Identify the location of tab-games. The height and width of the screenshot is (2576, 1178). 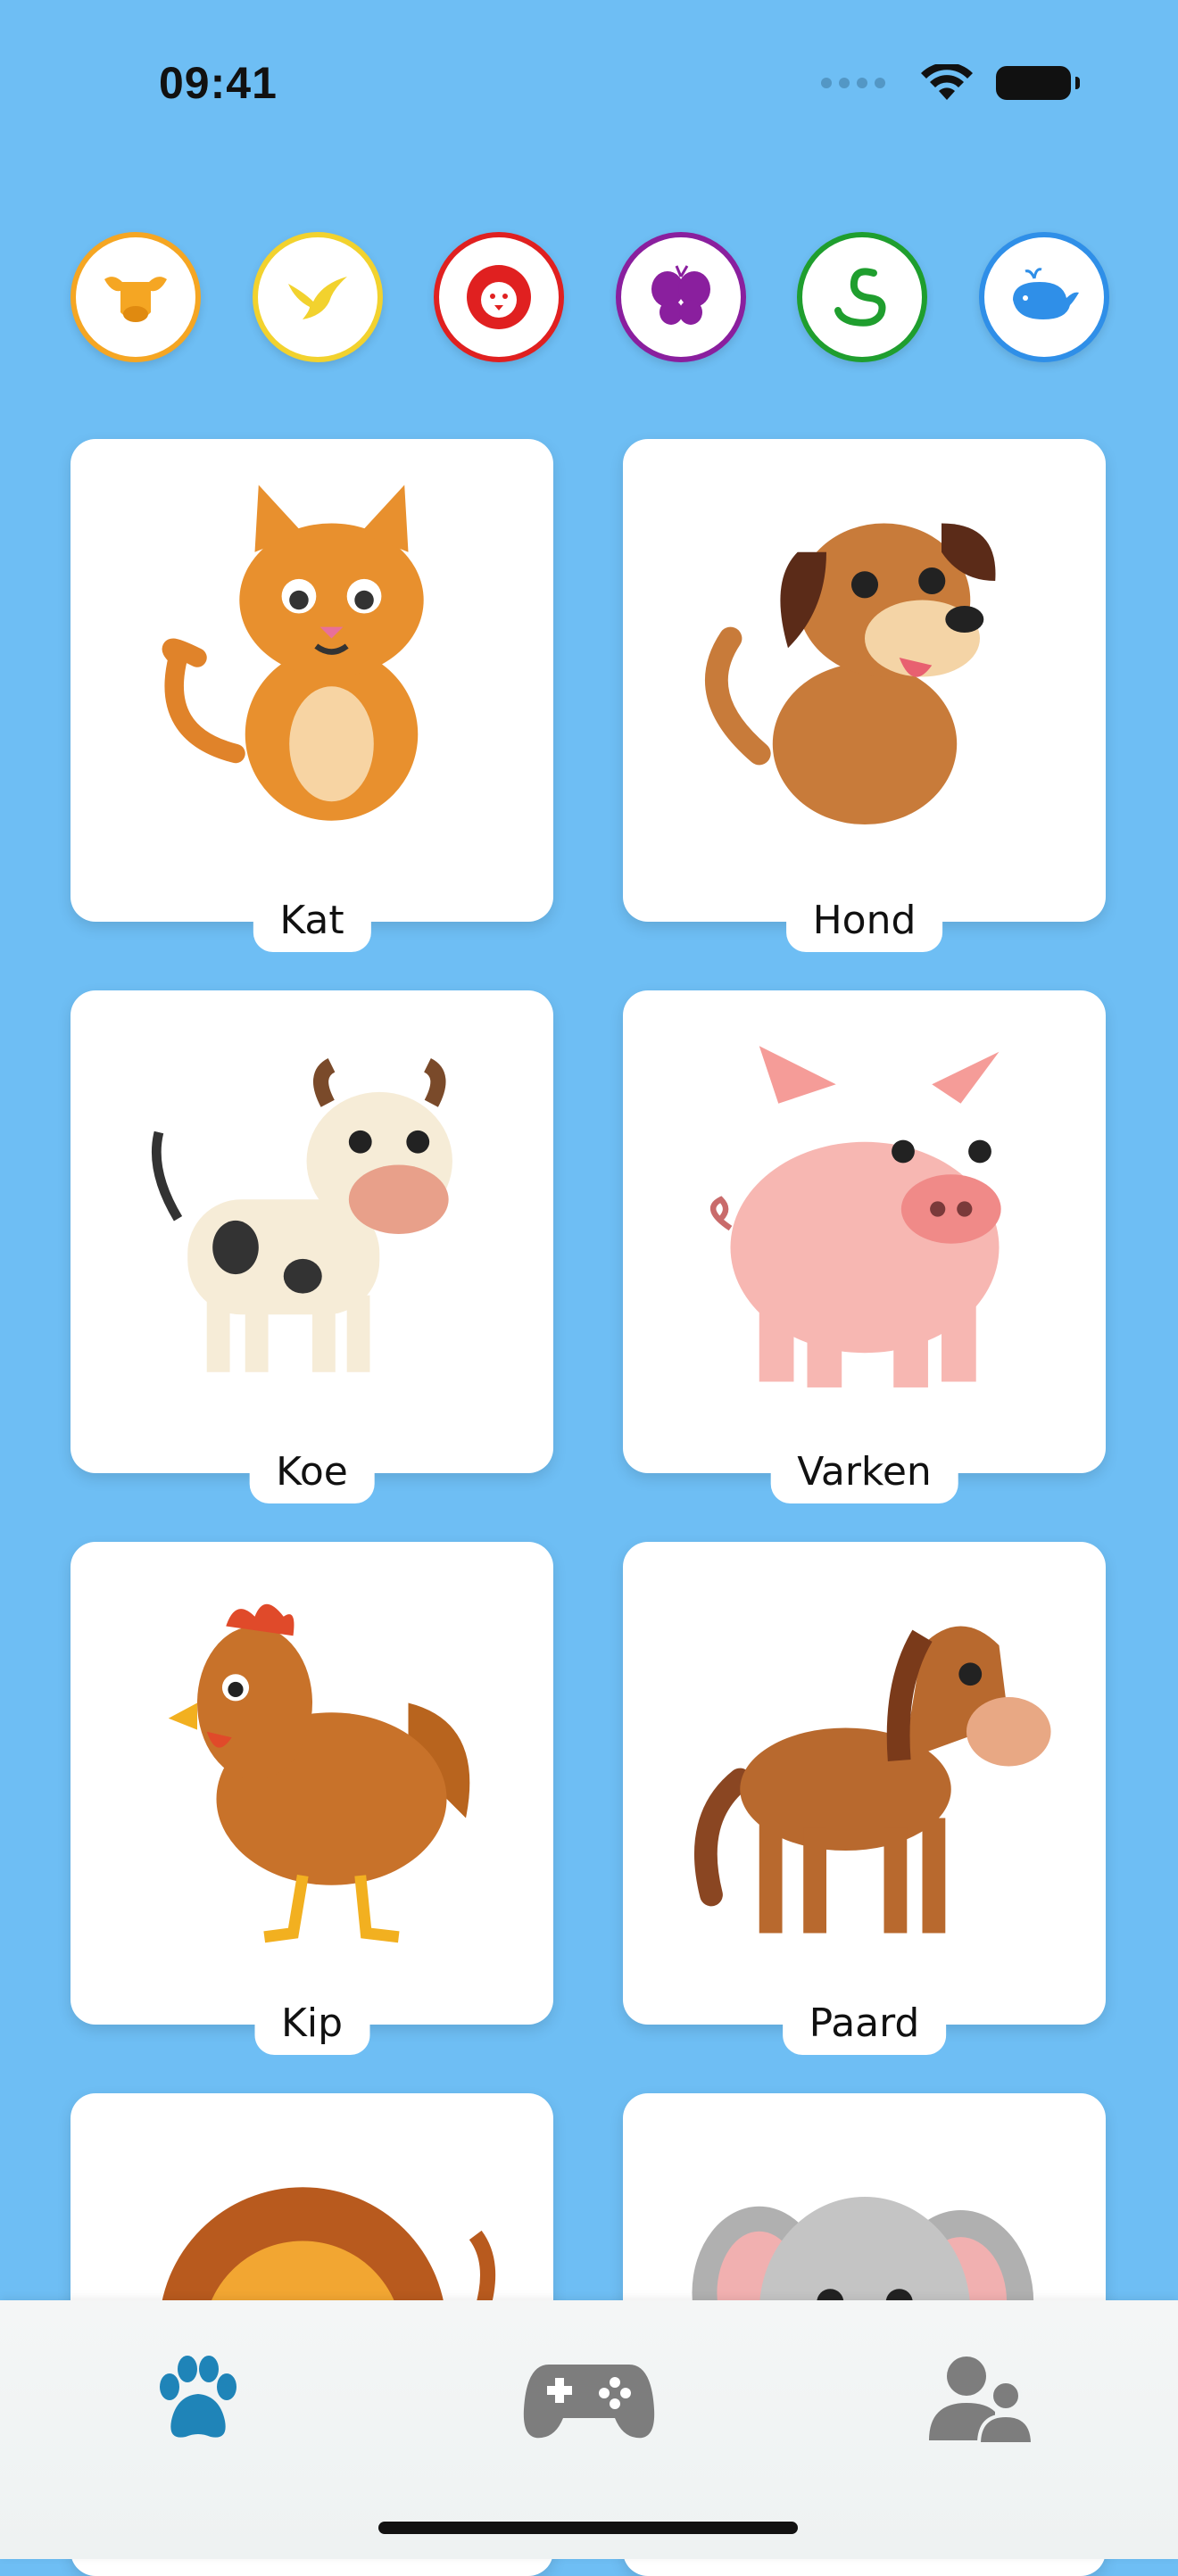
(589, 2400).